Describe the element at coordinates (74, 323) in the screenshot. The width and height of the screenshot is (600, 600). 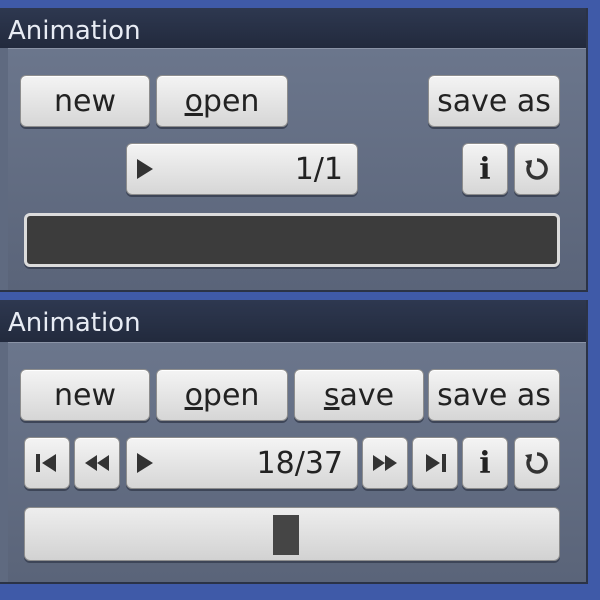
I see `panel-2-title: Animation` at that location.